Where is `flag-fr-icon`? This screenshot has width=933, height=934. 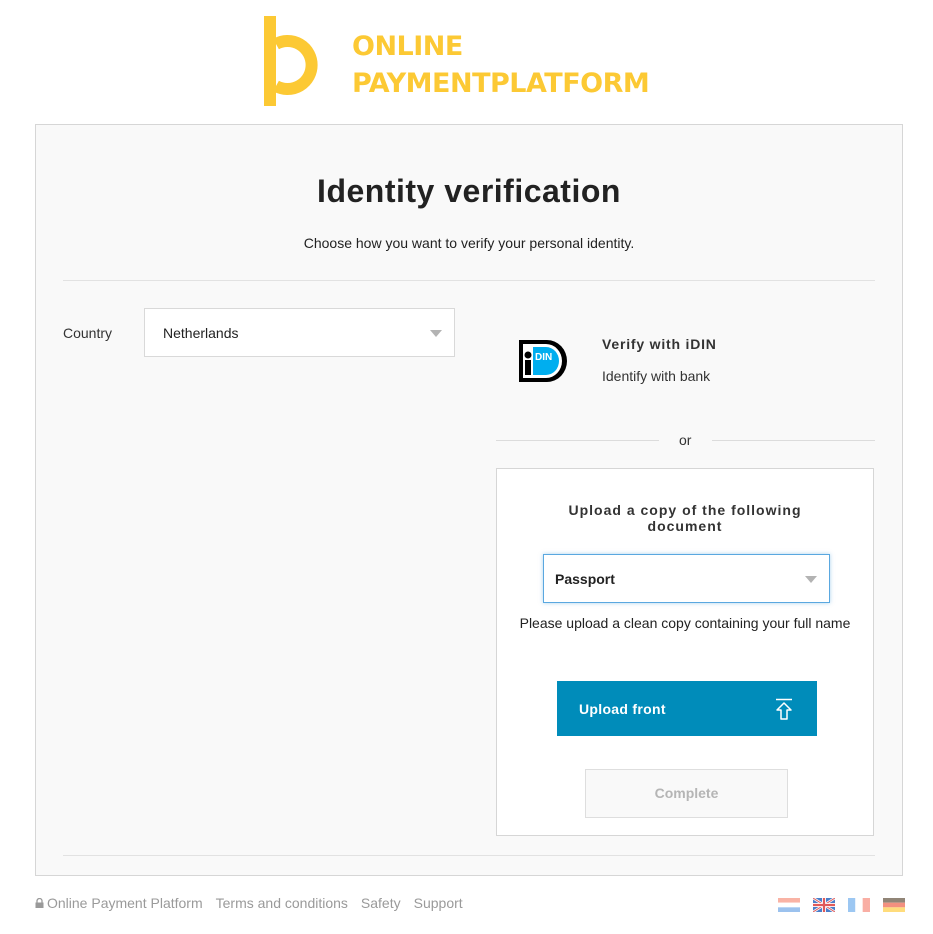 flag-fr-icon is located at coordinates (859, 905).